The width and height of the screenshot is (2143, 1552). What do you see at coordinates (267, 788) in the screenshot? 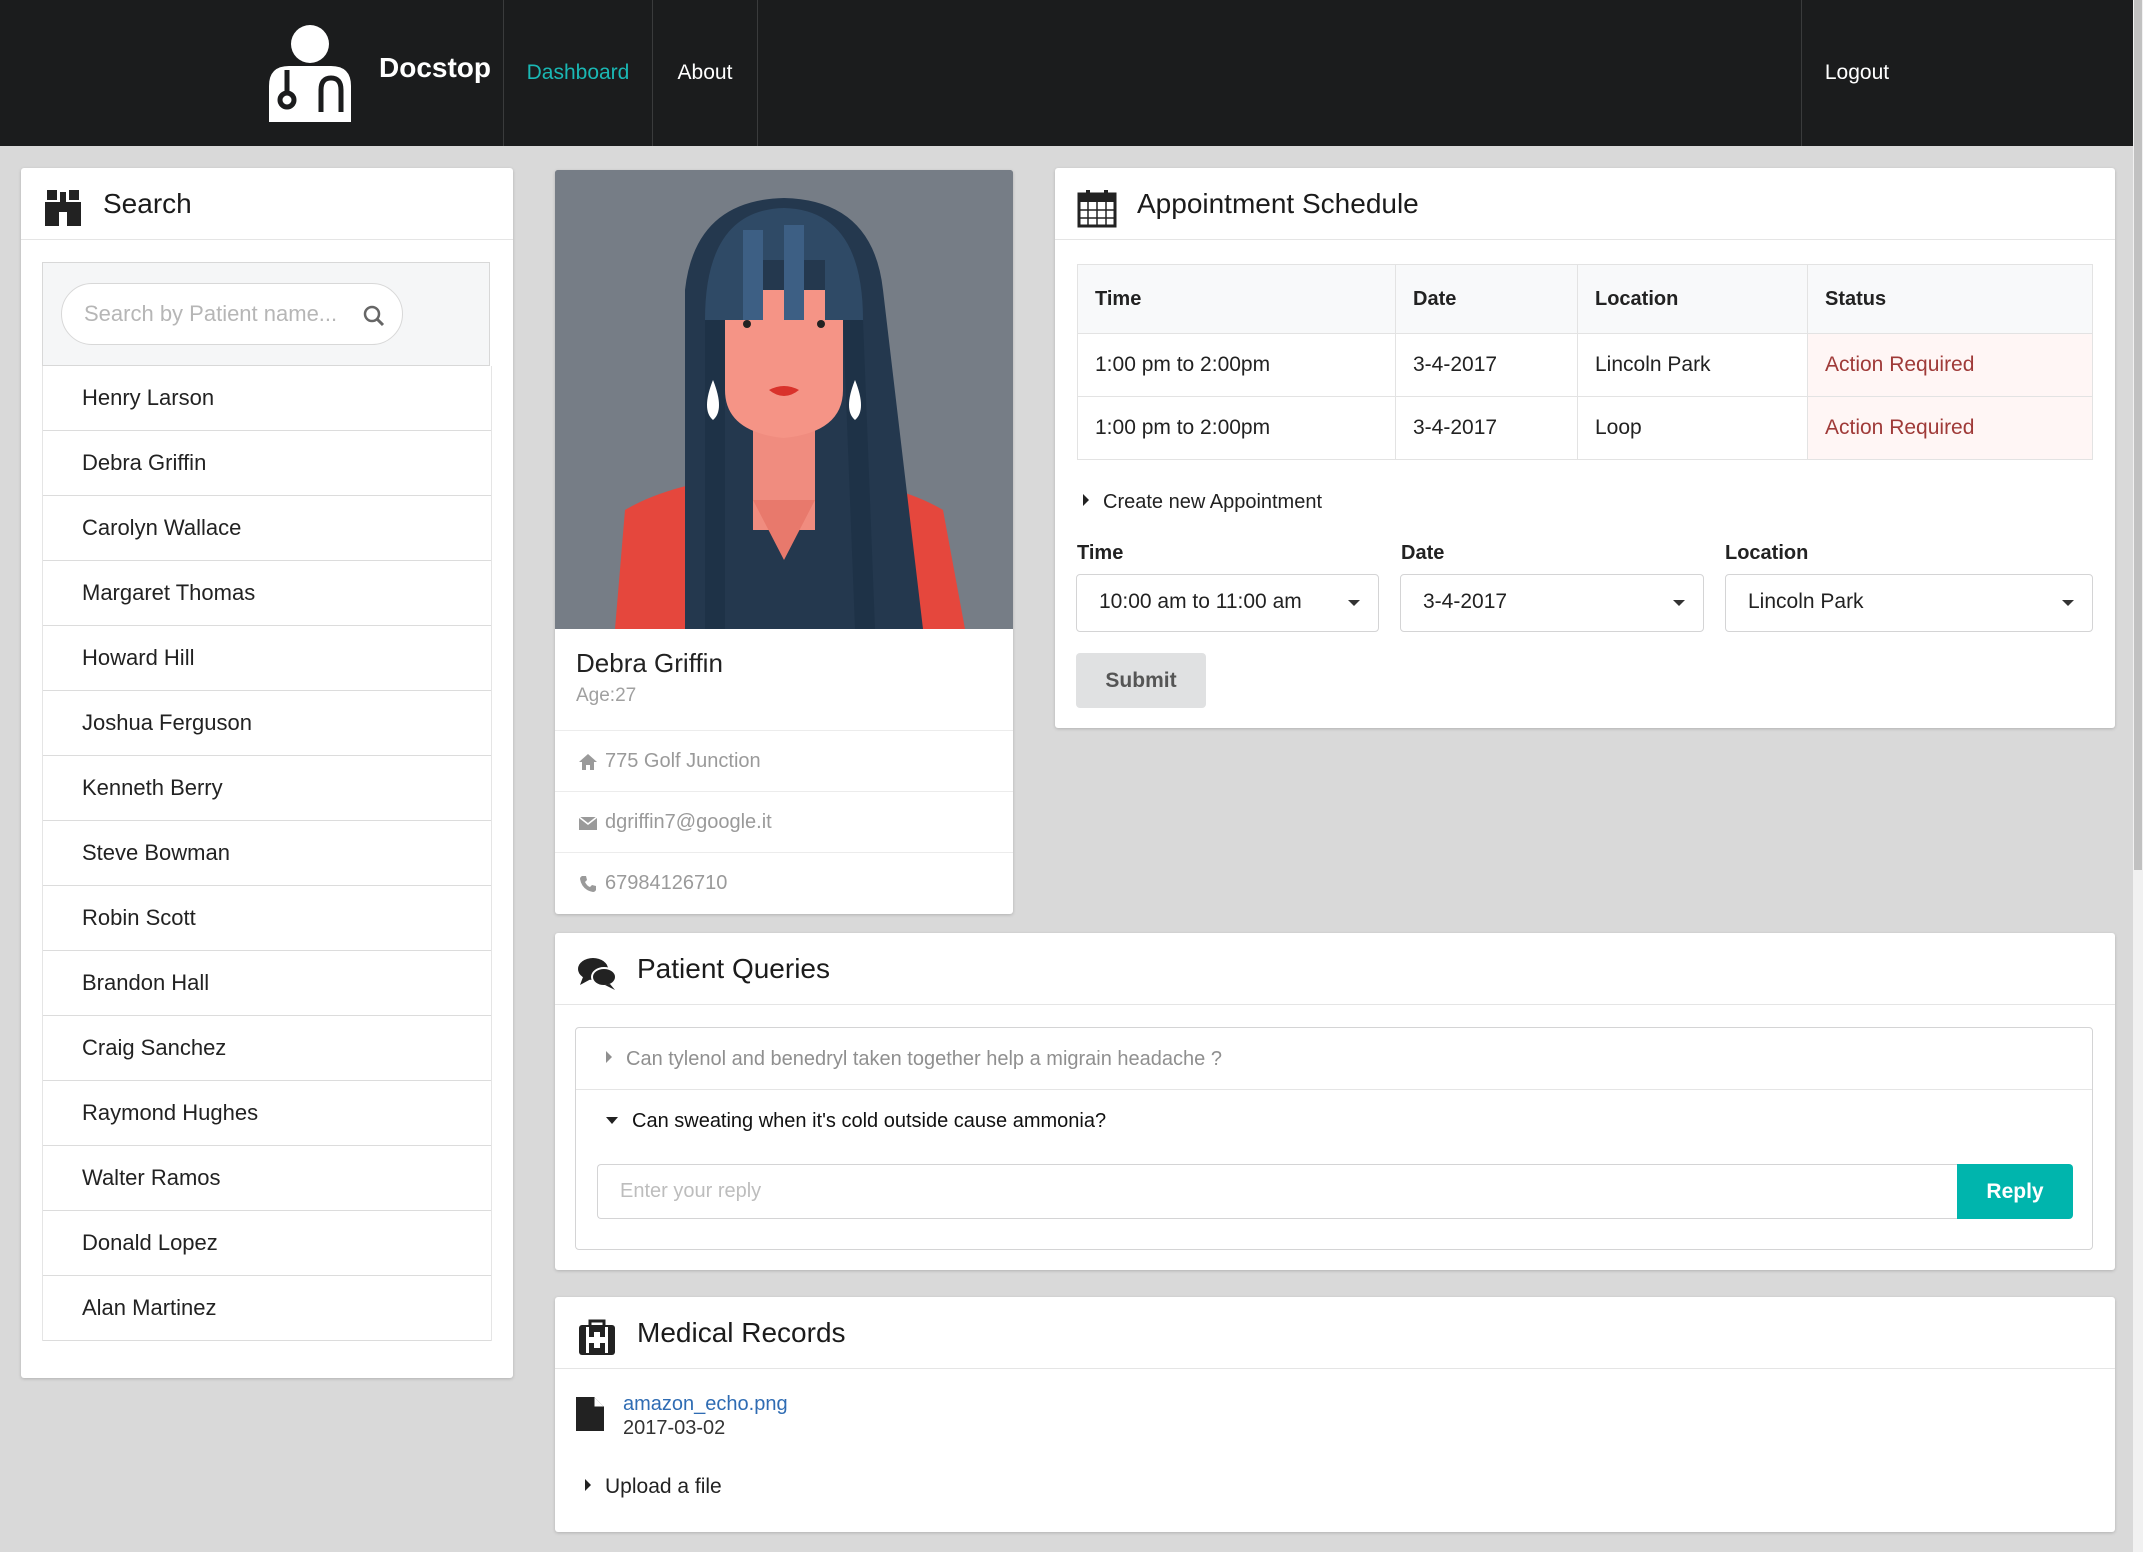
I see `patient-list-item: Kenneth Berry` at bounding box center [267, 788].